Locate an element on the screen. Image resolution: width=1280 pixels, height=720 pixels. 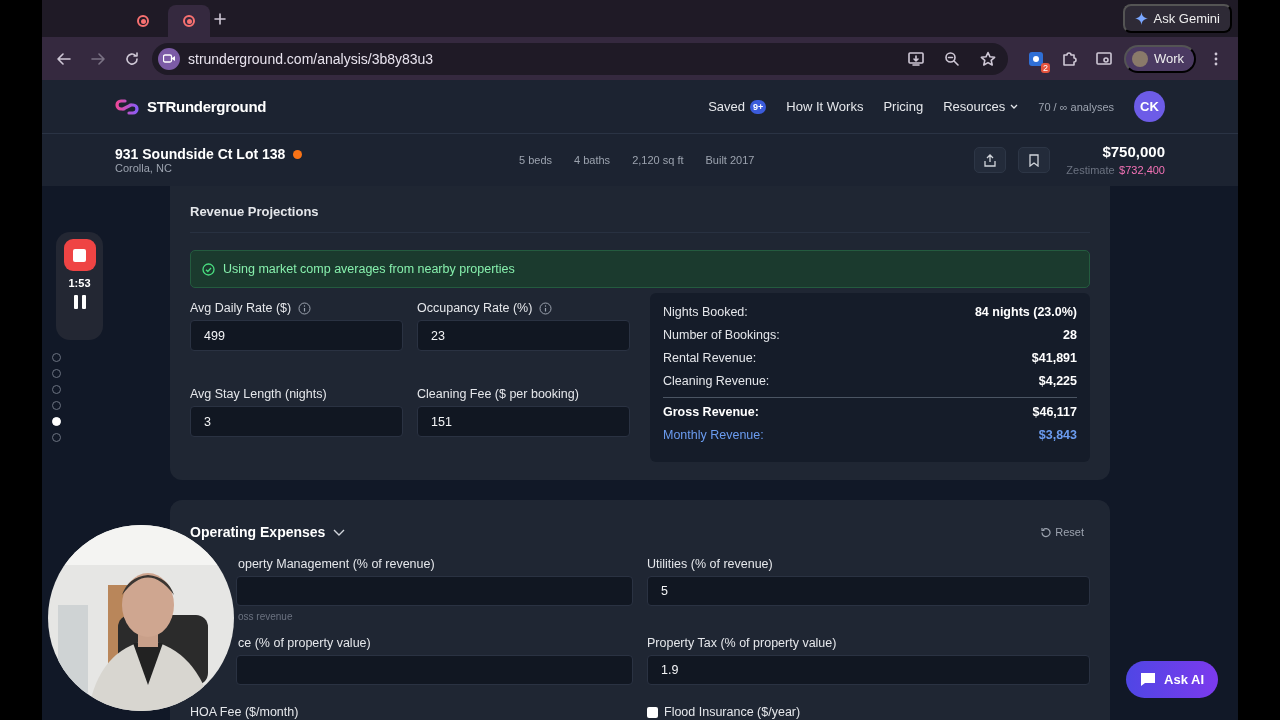
video-camera-icon is located at coordinates (169, 58).